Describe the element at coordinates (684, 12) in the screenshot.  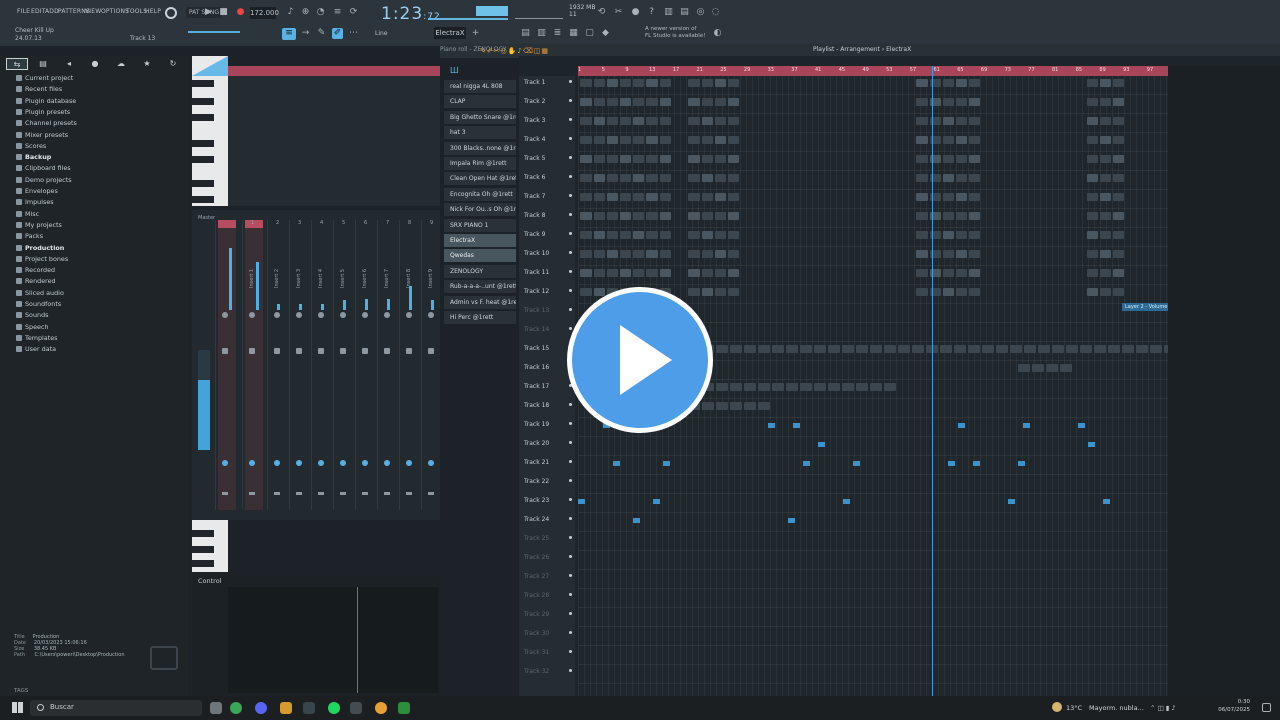
I see `chart-icon: ▤` at that location.